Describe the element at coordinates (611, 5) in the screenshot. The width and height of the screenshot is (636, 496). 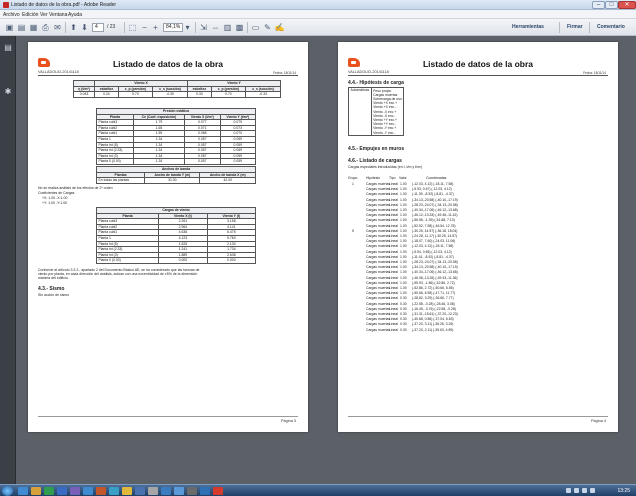
I see `maximize-button: □` at that location.